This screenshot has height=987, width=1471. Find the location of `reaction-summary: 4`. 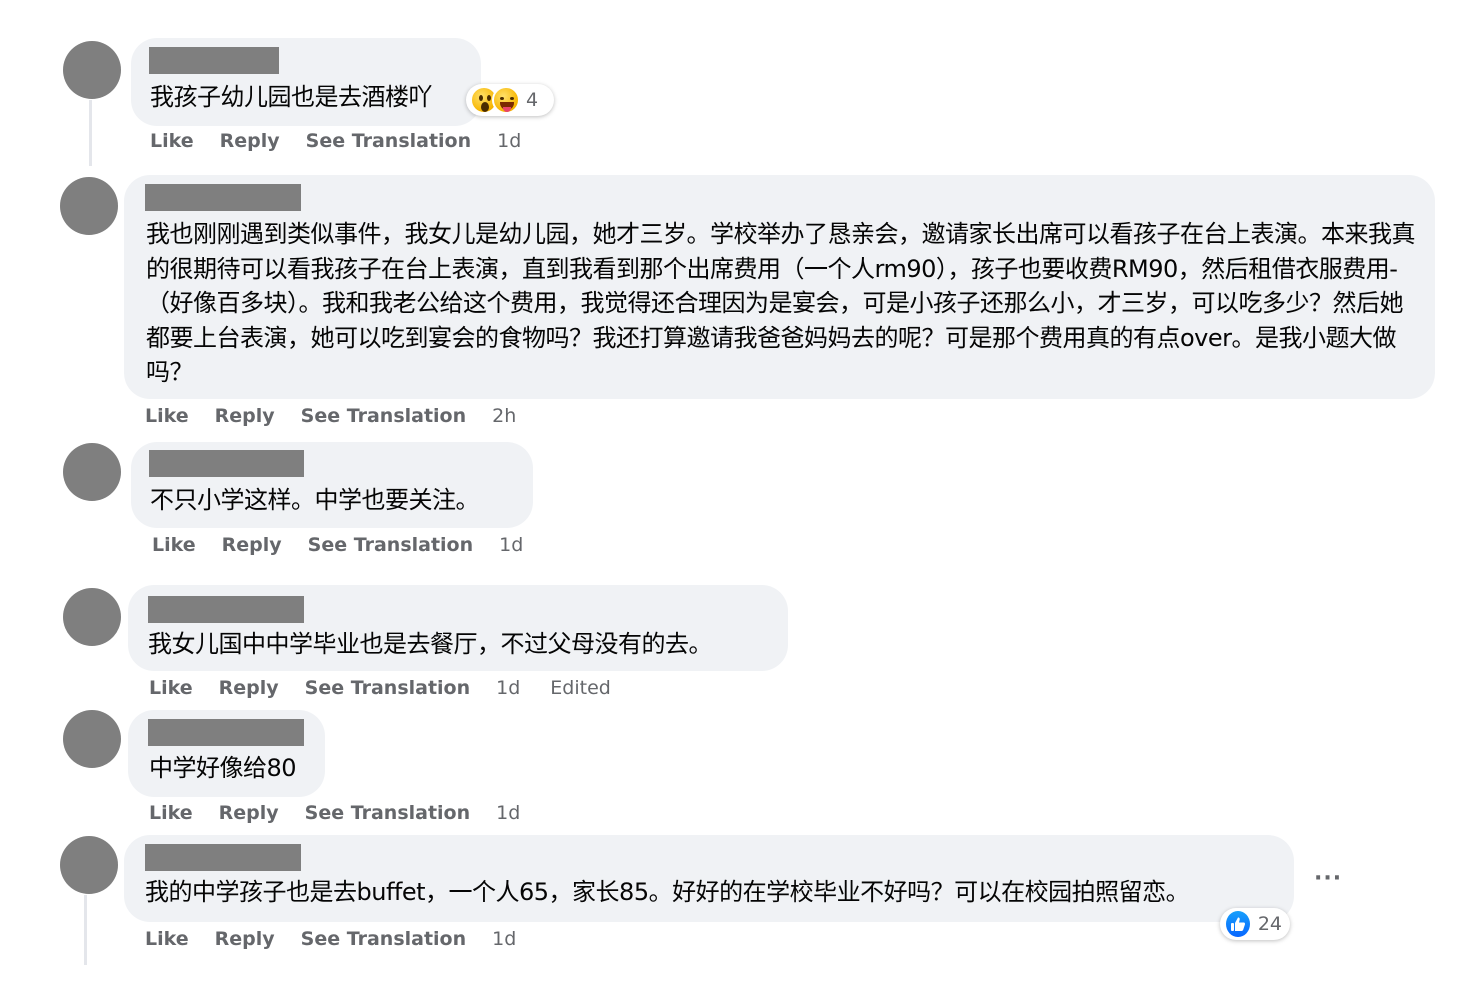

reaction-summary: 4 is located at coordinates (510, 100).